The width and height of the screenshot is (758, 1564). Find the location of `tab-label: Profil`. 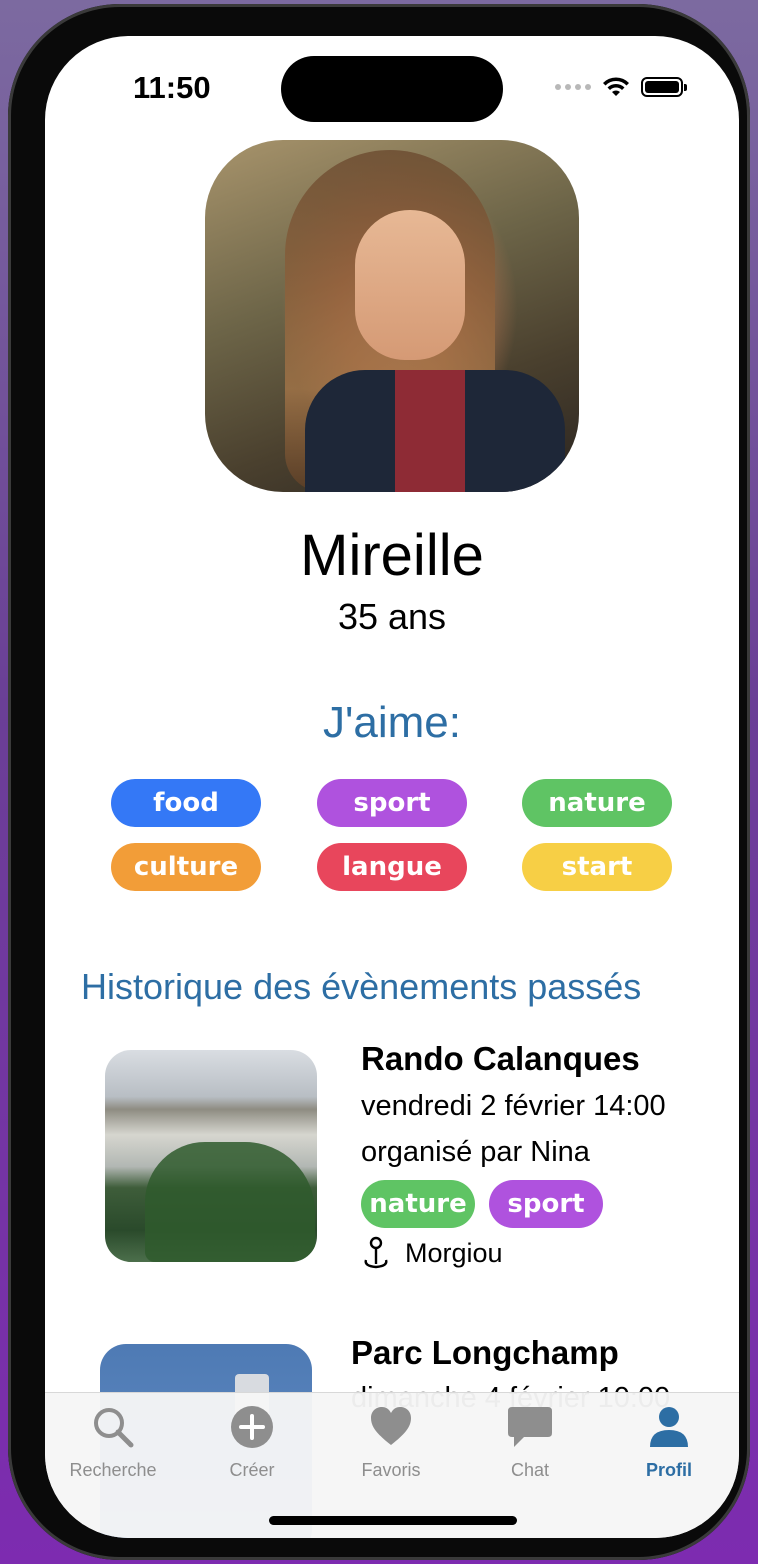

tab-label: Profil is located at coordinates (668, 1470).